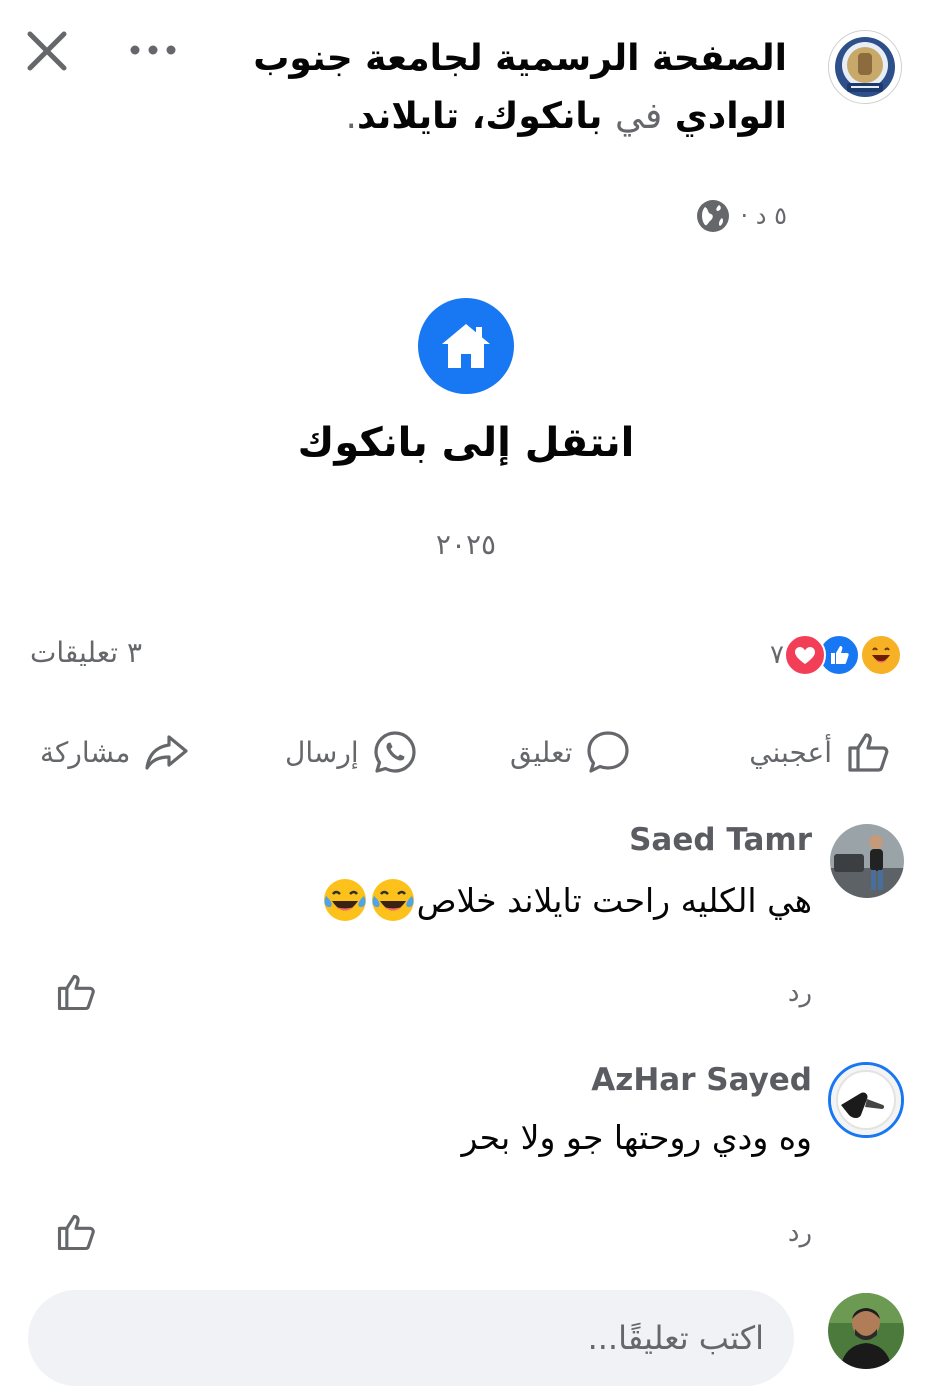  Describe the element at coordinates (881, 655) in the screenshot. I see `haha-reaction-icon` at that location.